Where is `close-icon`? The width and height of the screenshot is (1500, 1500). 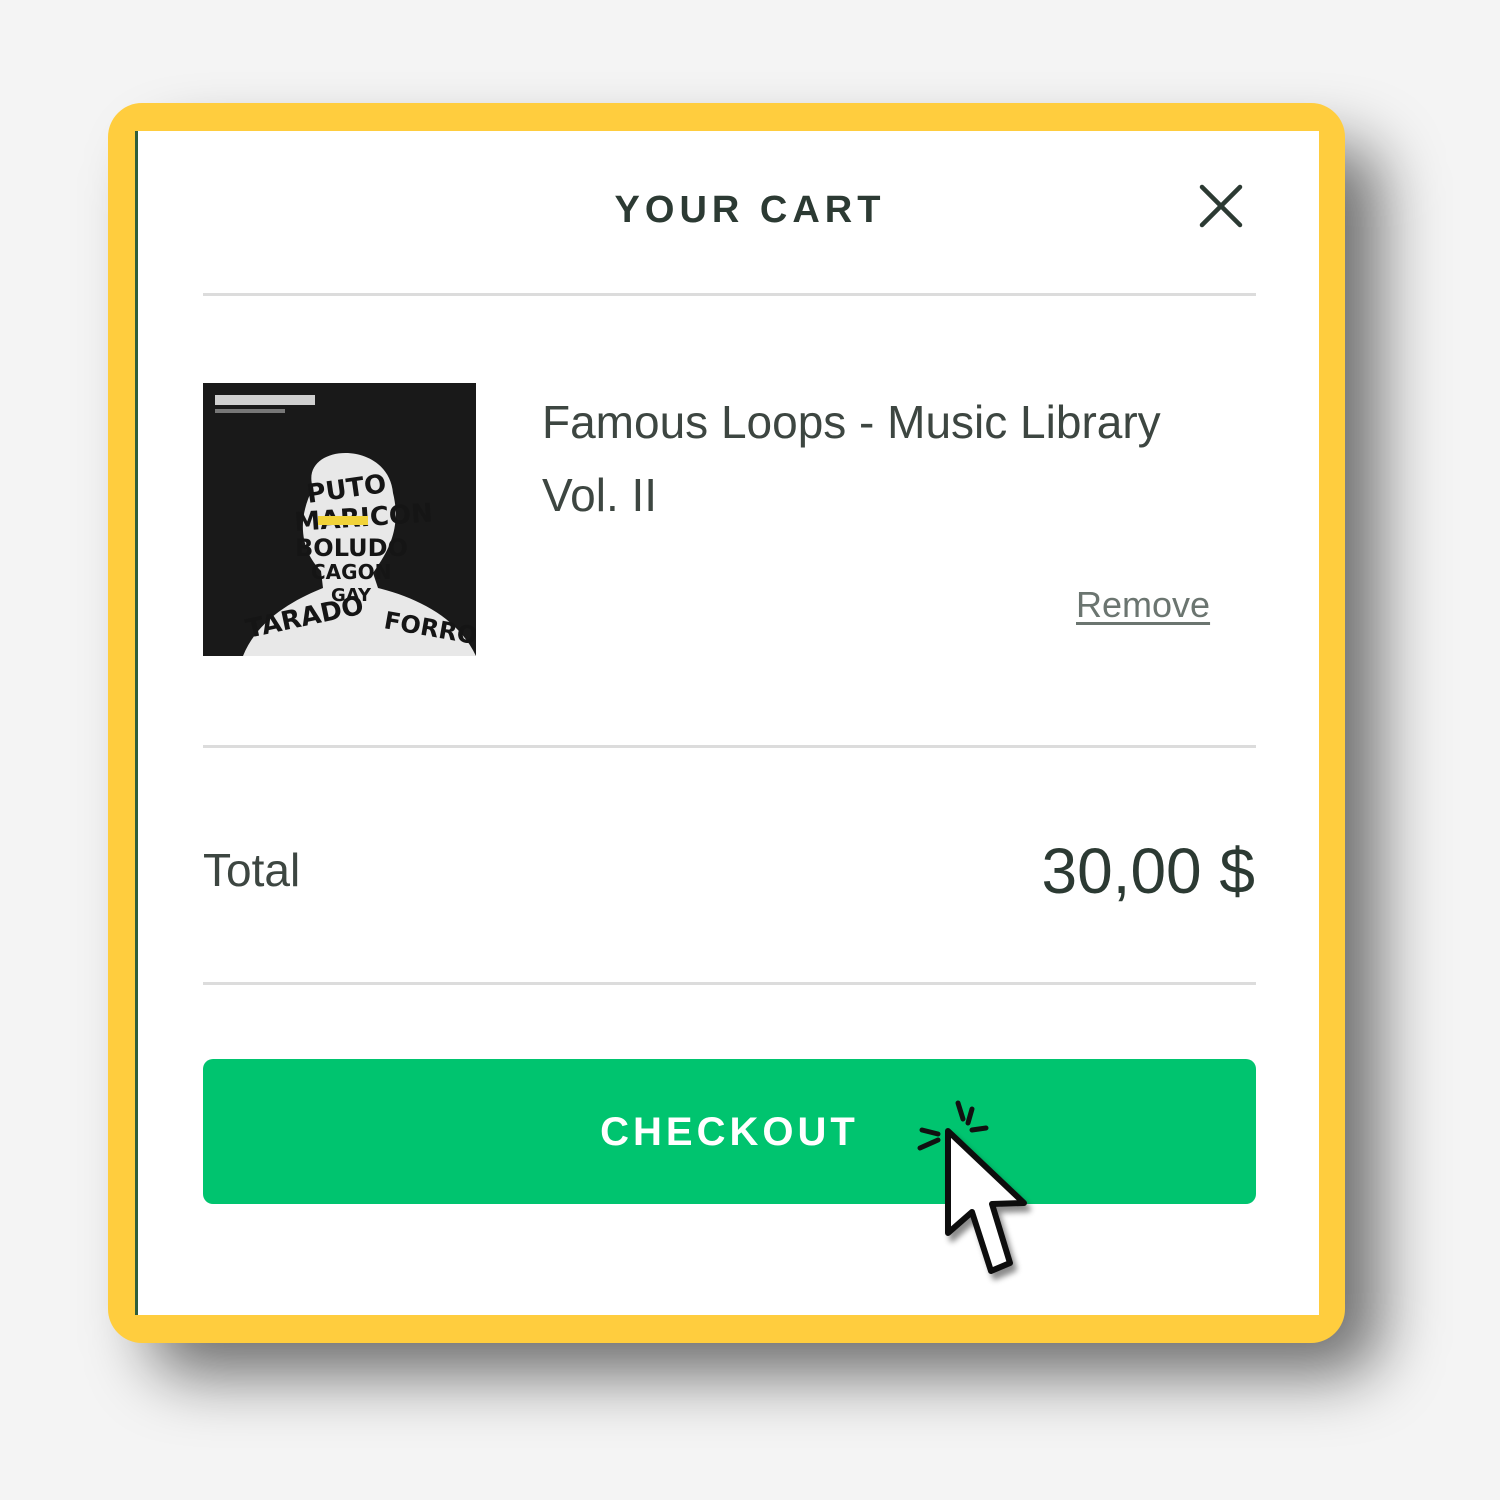 close-icon is located at coordinates (1221, 206).